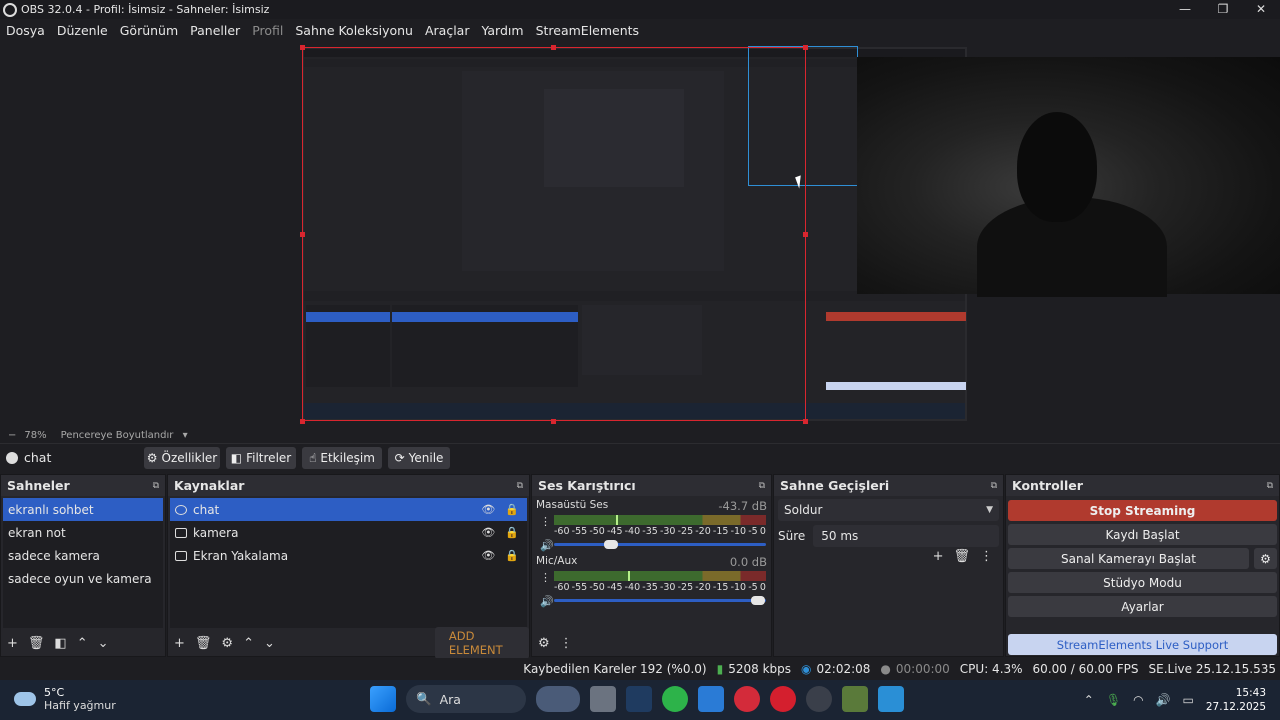 This screenshot has width=1280, height=720. Describe the element at coordinates (25, 30) in the screenshot. I see `menu-file: Dosya` at that location.